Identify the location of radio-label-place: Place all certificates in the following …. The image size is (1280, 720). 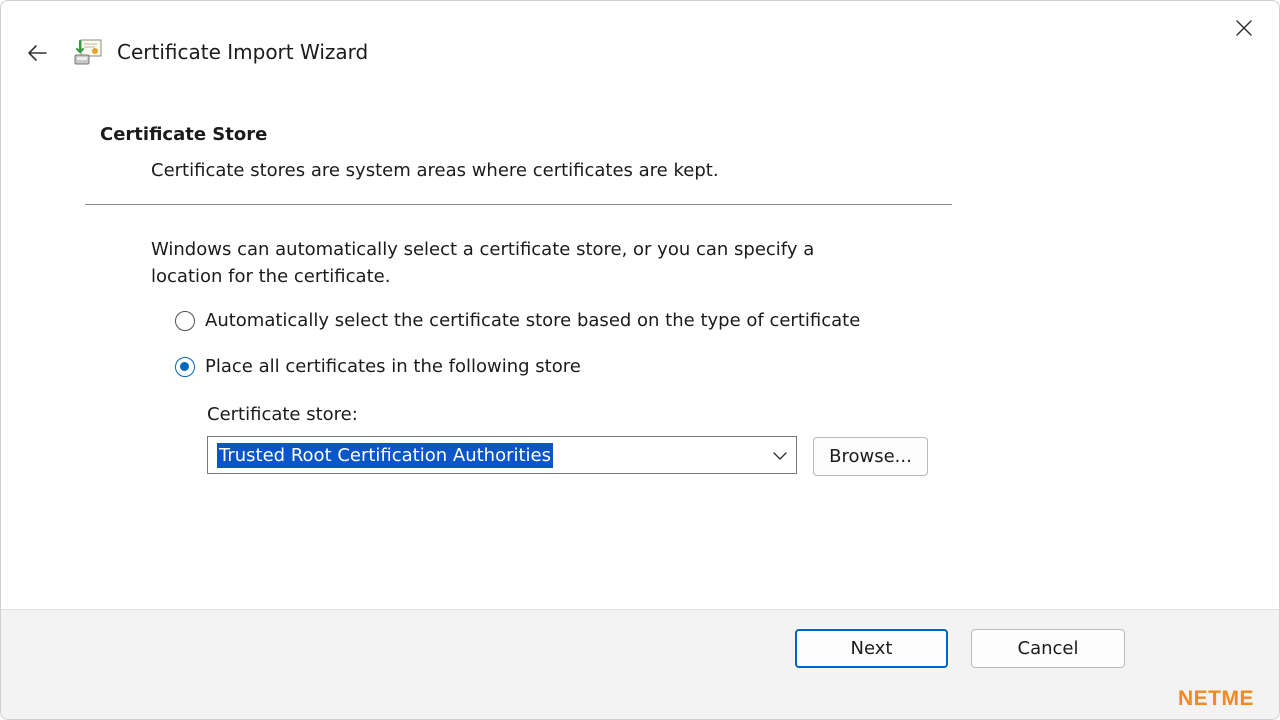
(393, 366).